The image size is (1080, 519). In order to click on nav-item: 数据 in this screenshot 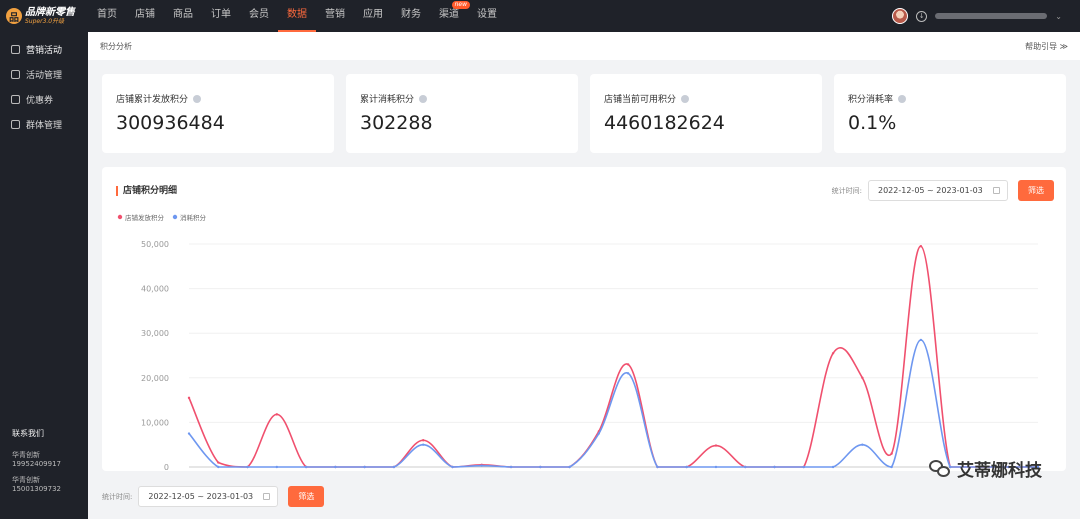, I will do `click(297, 16)`.